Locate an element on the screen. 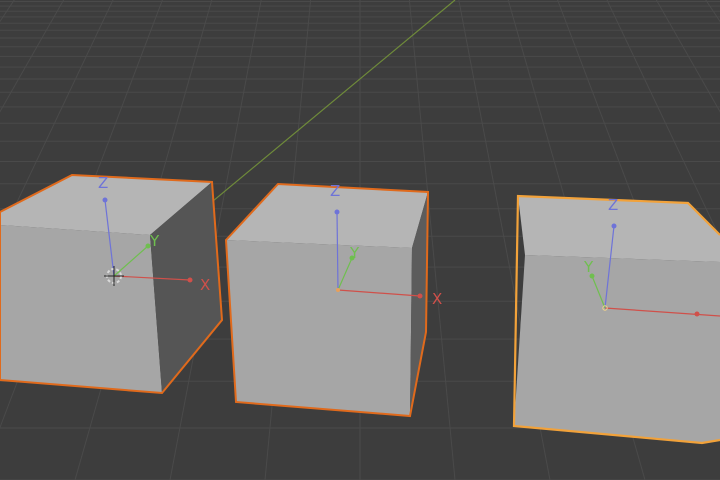  cube-2-y-label: Y is located at coordinates (354, 253).